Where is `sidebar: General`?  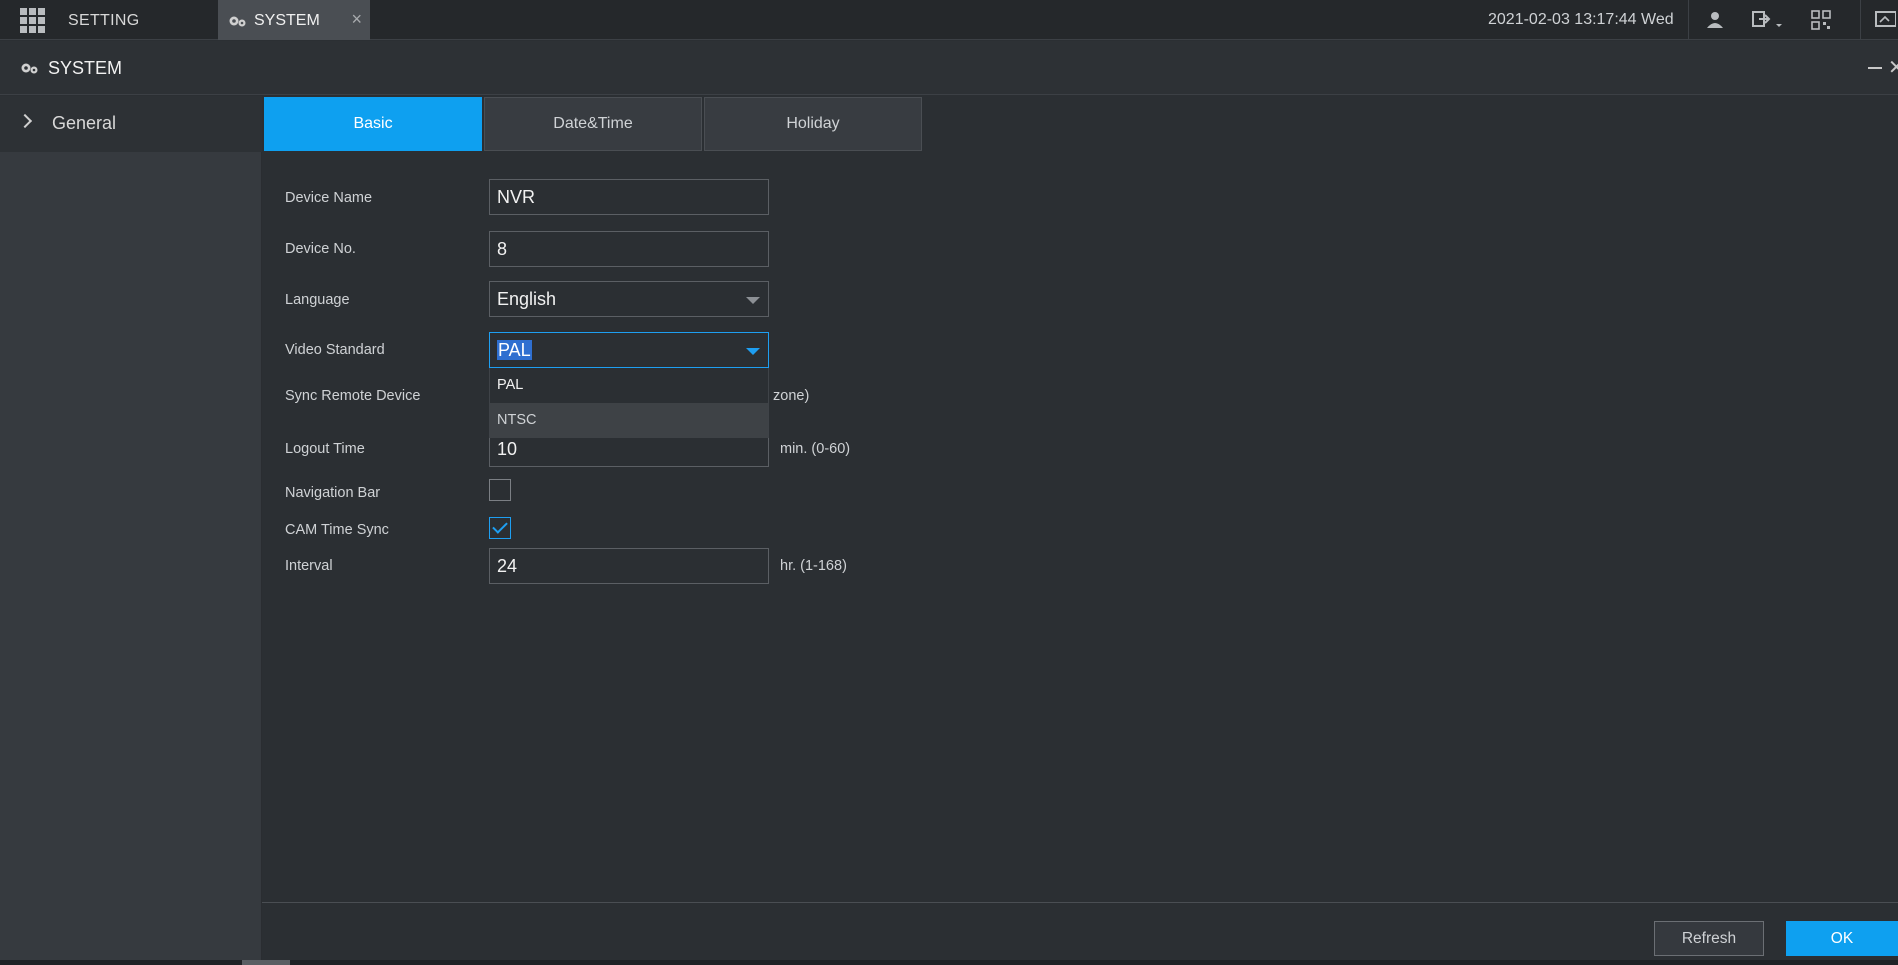 sidebar: General is located at coordinates (131, 530).